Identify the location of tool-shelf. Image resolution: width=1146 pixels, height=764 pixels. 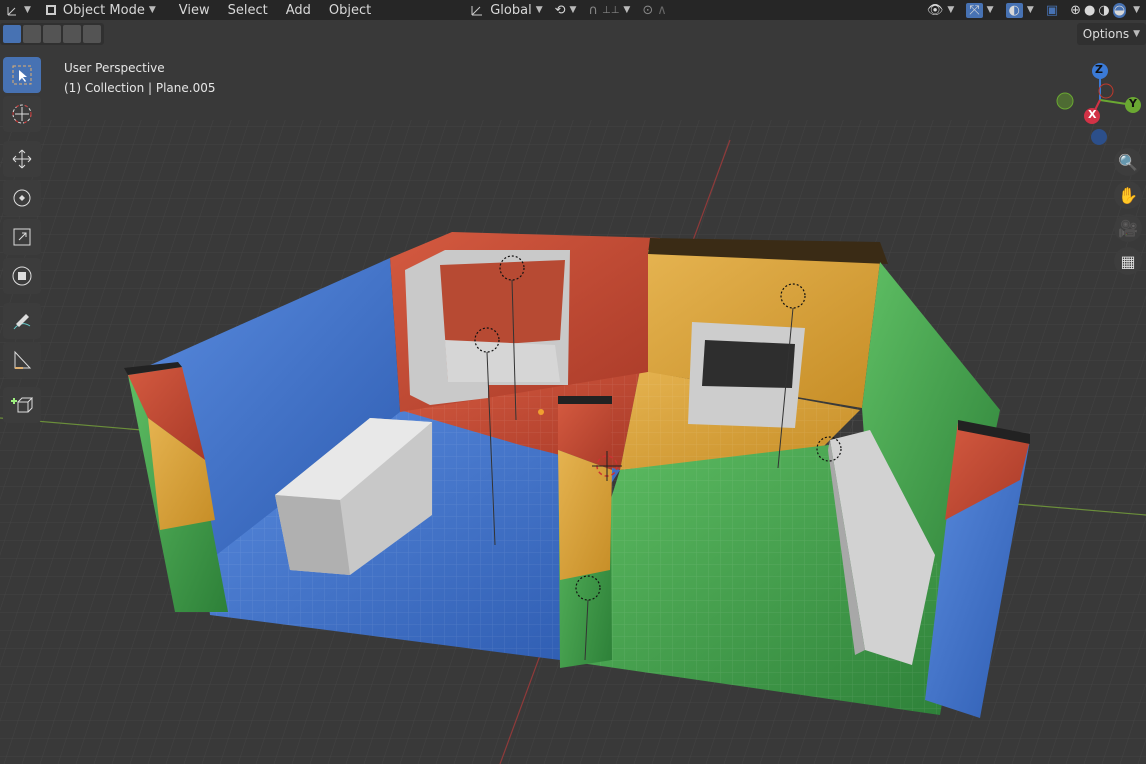
(23, 241).